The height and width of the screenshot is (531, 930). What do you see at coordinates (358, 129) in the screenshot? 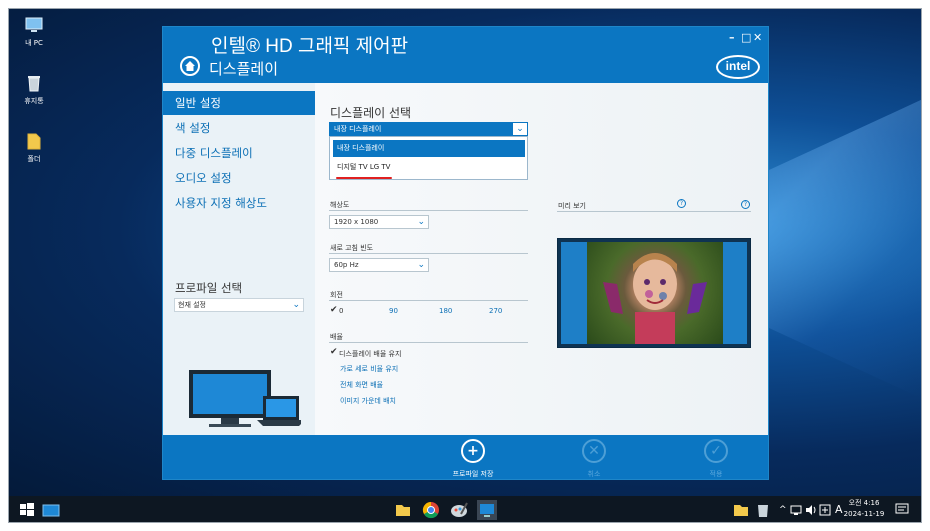
I see `display-select-value: 내장 디스플레이` at bounding box center [358, 129].